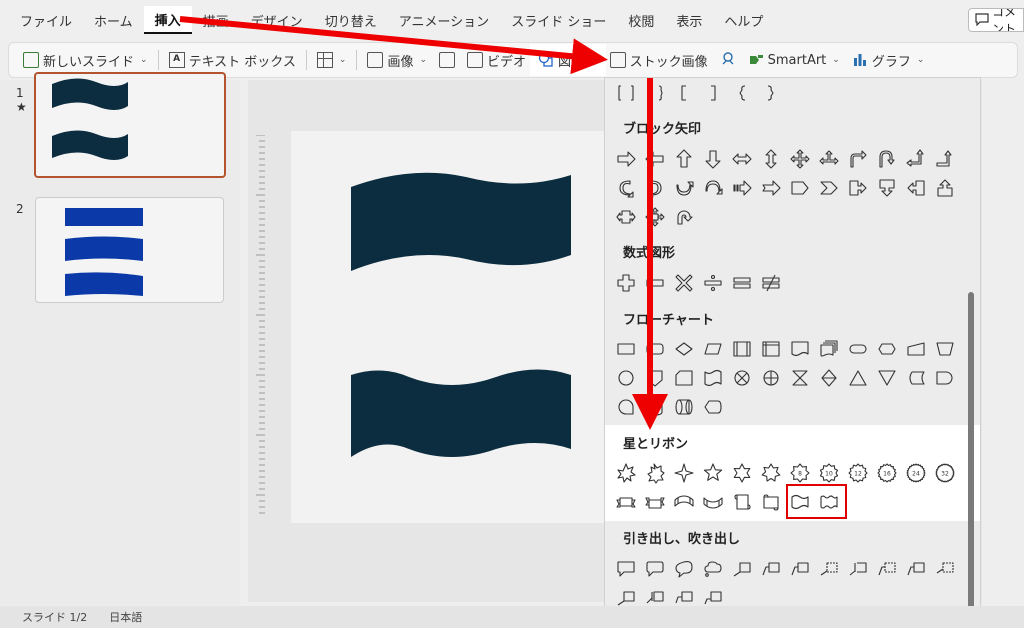  Describe the element at coordinates (799, 472) in the screenshot. I see `star-8-shape-button: 8` at that location.